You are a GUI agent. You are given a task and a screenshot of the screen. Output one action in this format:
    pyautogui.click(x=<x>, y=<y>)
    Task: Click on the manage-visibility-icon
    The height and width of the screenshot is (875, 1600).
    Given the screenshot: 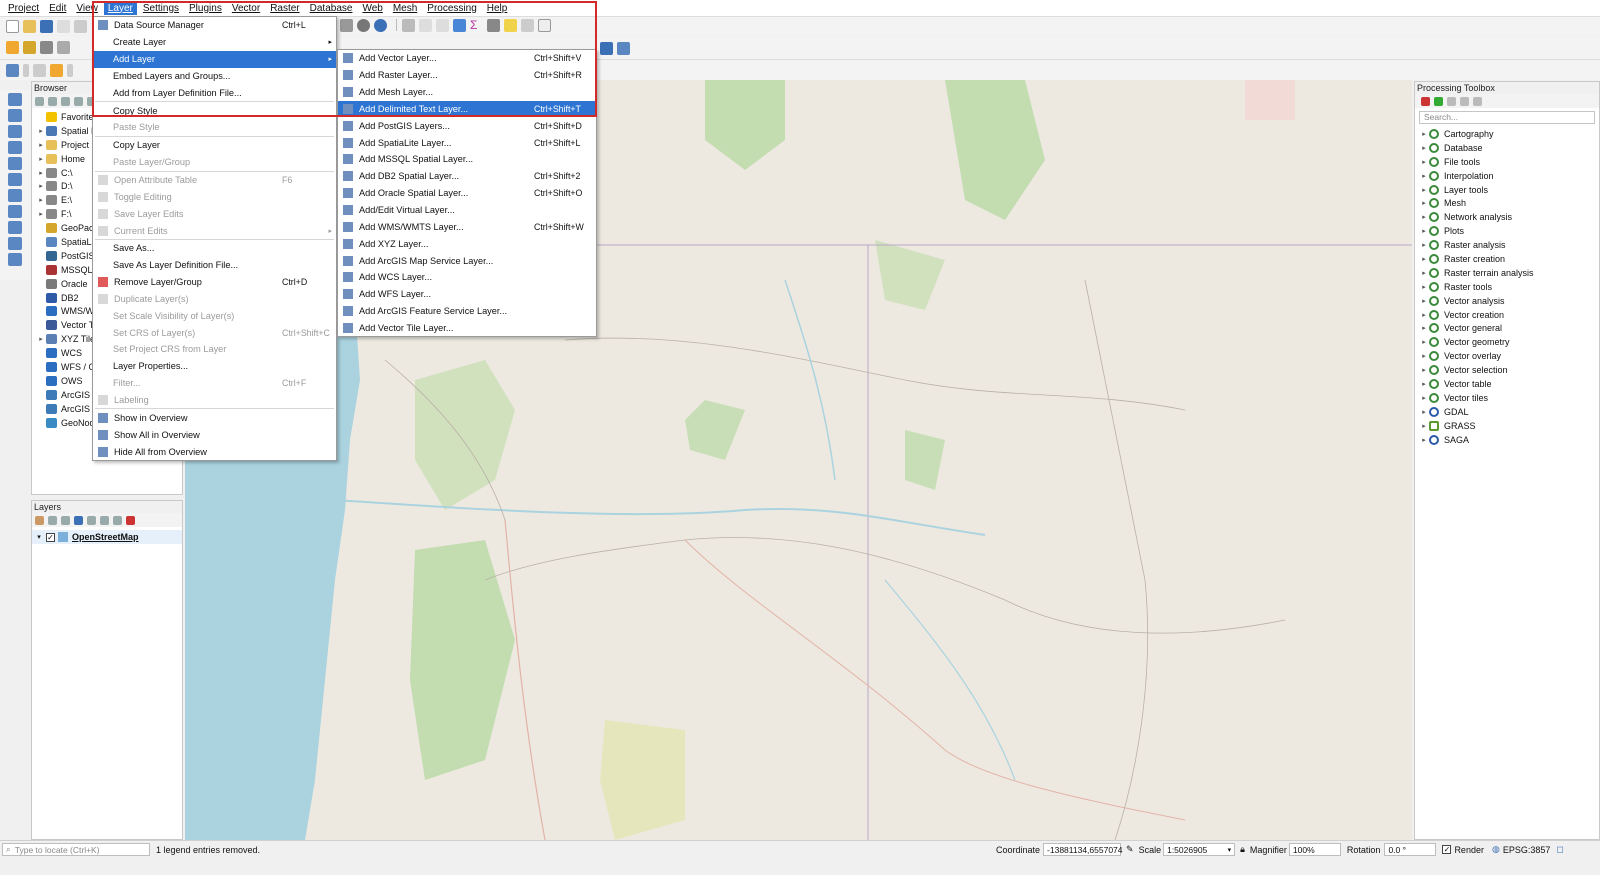 What is the action you would take?
    pyautogui.click(x=65, y=520)
    